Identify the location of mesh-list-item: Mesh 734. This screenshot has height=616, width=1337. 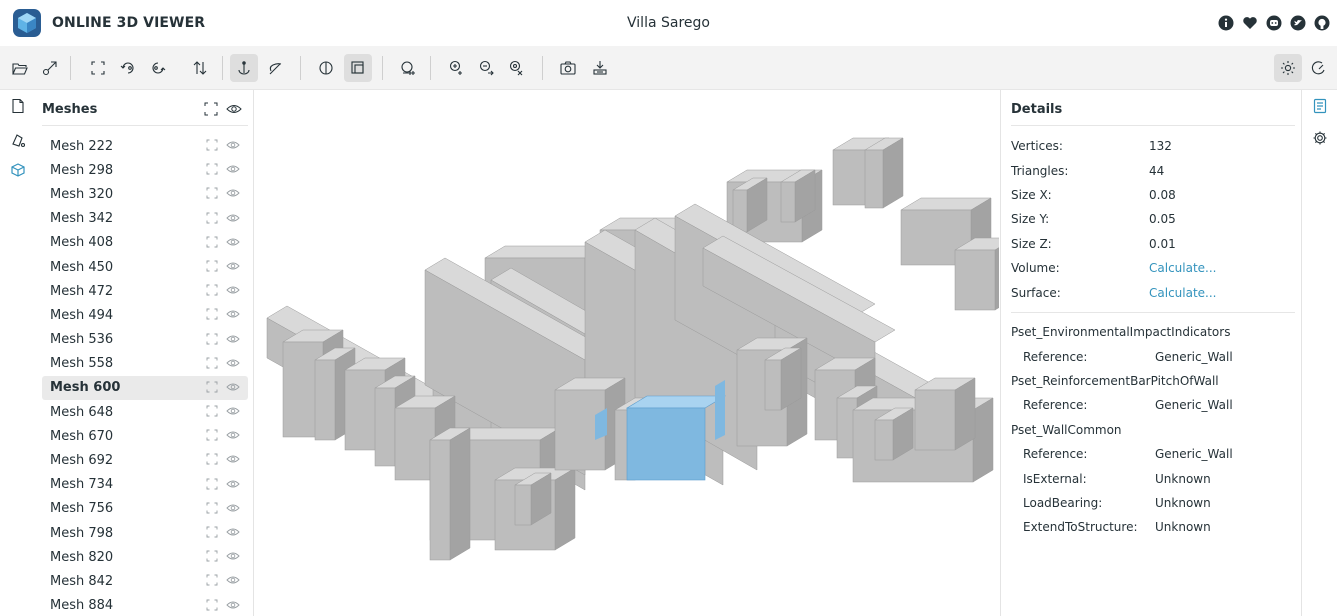
(145, 485).